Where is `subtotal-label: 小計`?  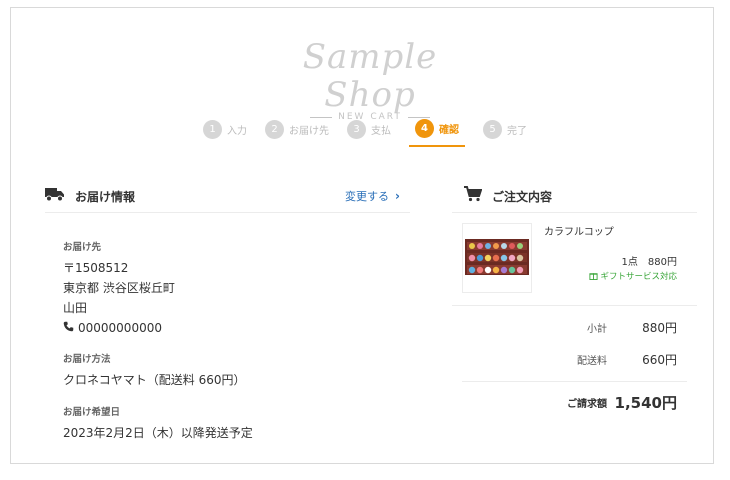 subtotal-label: 小計 is located at coordinates (597, 329).